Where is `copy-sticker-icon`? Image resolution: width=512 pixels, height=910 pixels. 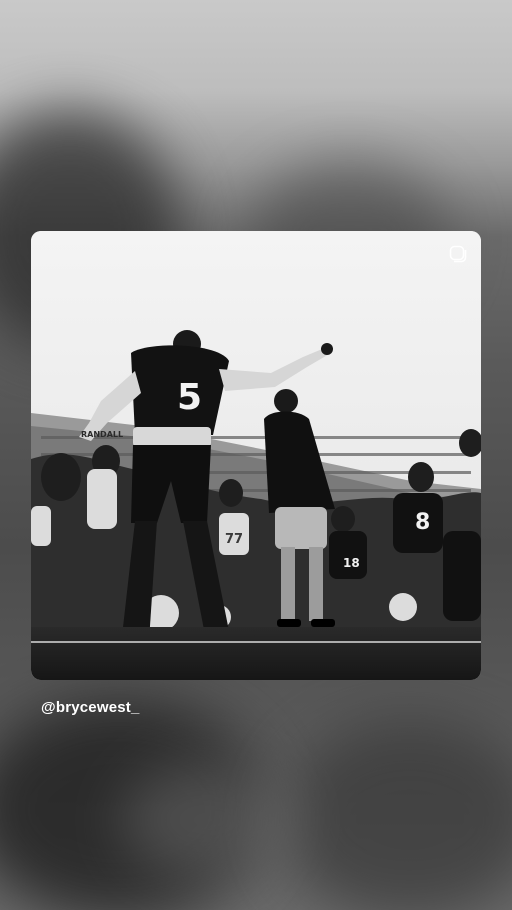
copy-sticker-icon is located at coordinates (458, 254).